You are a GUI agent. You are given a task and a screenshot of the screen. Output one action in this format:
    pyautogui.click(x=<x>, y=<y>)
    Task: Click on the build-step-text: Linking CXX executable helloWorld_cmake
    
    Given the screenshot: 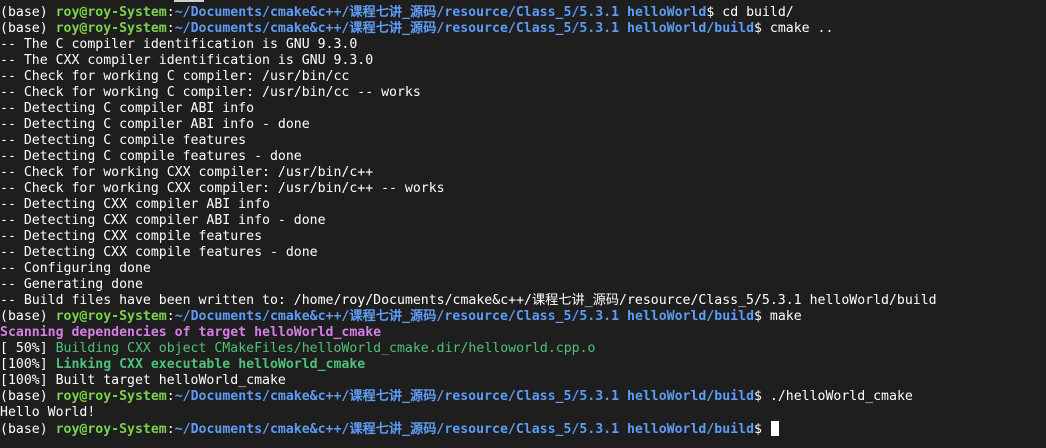 What is the action you would take?
    pyautogui.click(x=210, y=364)
    